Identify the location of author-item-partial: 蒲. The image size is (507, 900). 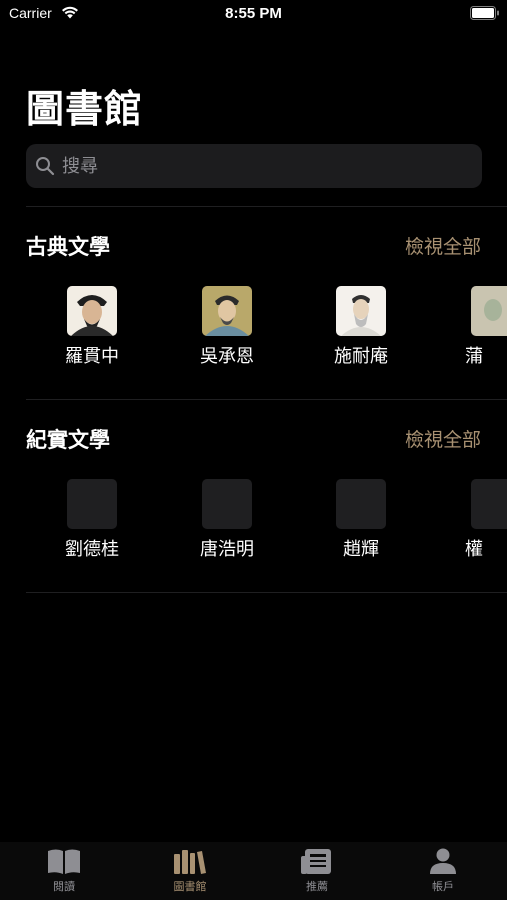
(461, 327).